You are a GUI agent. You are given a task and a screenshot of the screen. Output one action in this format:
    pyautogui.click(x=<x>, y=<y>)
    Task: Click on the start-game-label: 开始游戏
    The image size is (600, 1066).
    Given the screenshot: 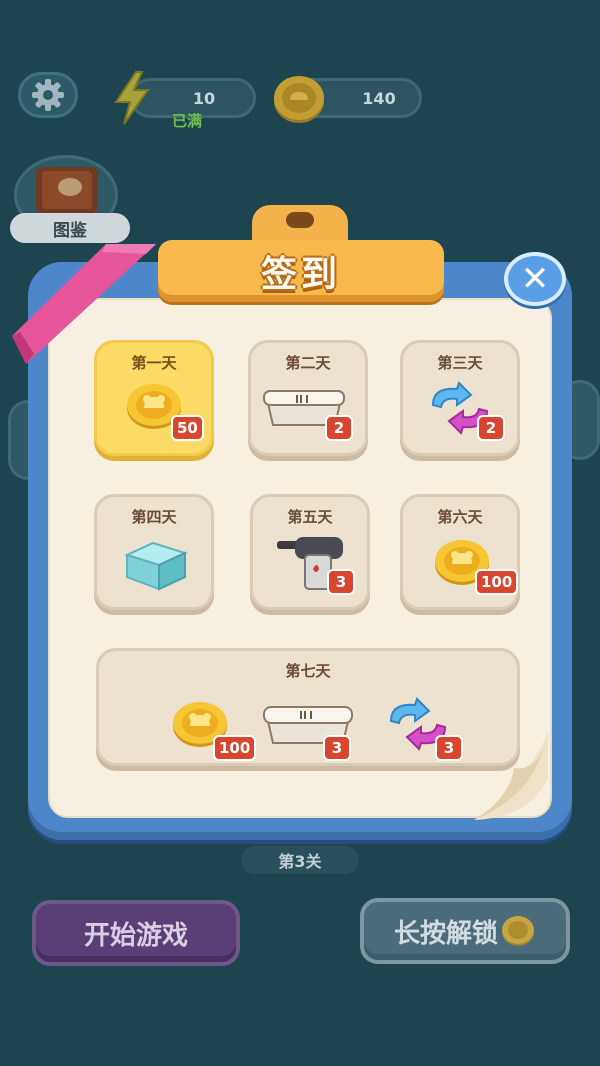 What is the action you would take?
    pyautogui.click(x=135, y=935)
    